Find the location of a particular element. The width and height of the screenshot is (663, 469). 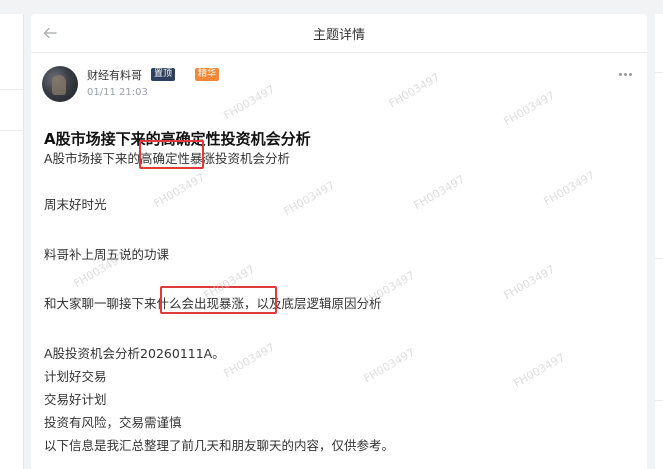

post-line: 投资有风险，交易需谨慎 is located at coordinates (113, 422).